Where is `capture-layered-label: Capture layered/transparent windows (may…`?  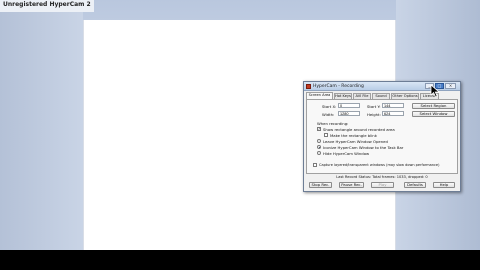
capture-layered-label: Capture layered/transparent windows (may… is located at coordinates (379, 165).